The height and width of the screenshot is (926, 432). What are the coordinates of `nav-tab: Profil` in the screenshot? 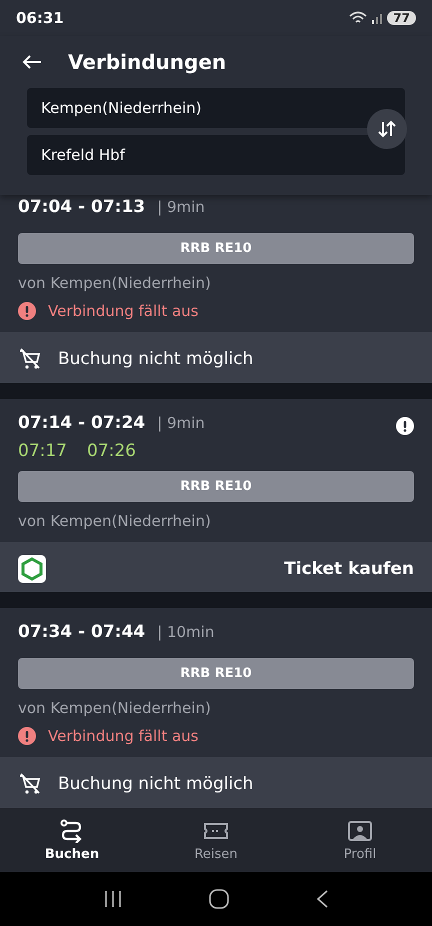 It's located at (360, 840).